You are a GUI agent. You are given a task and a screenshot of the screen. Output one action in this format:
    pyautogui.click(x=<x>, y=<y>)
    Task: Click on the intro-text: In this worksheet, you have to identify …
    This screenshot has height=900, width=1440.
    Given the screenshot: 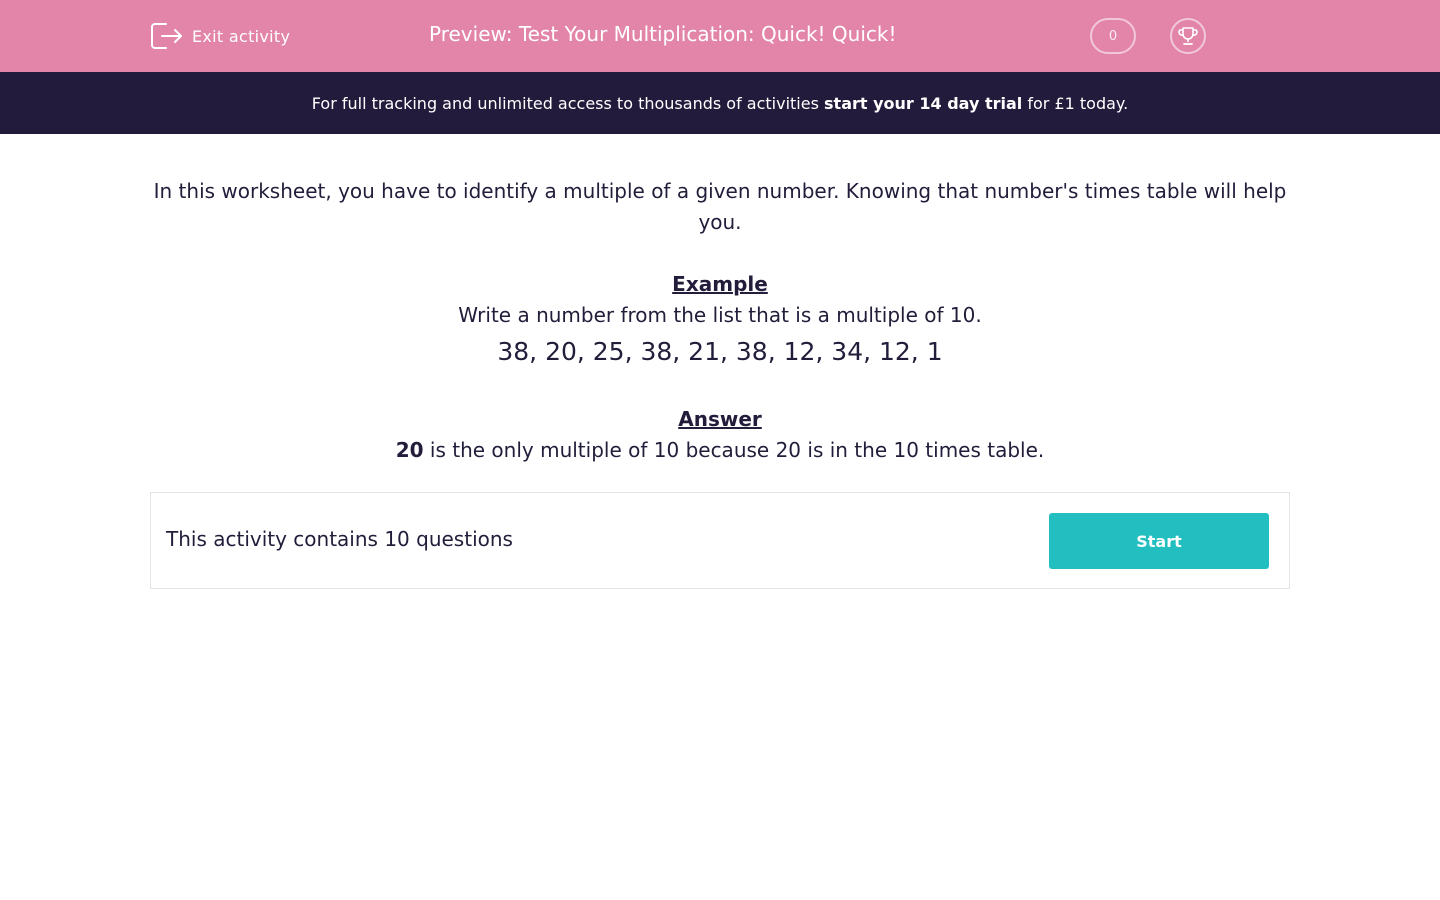 What is the action you would take?
    pyautogui.click(x=720, y=206)
    